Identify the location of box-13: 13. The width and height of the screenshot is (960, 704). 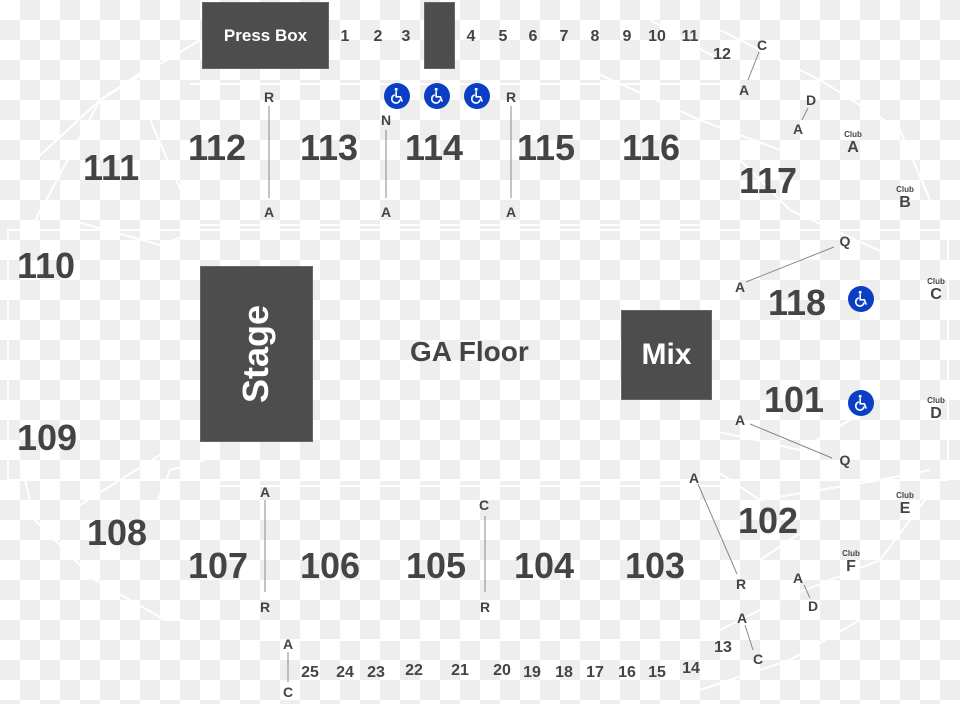
(723, 648).